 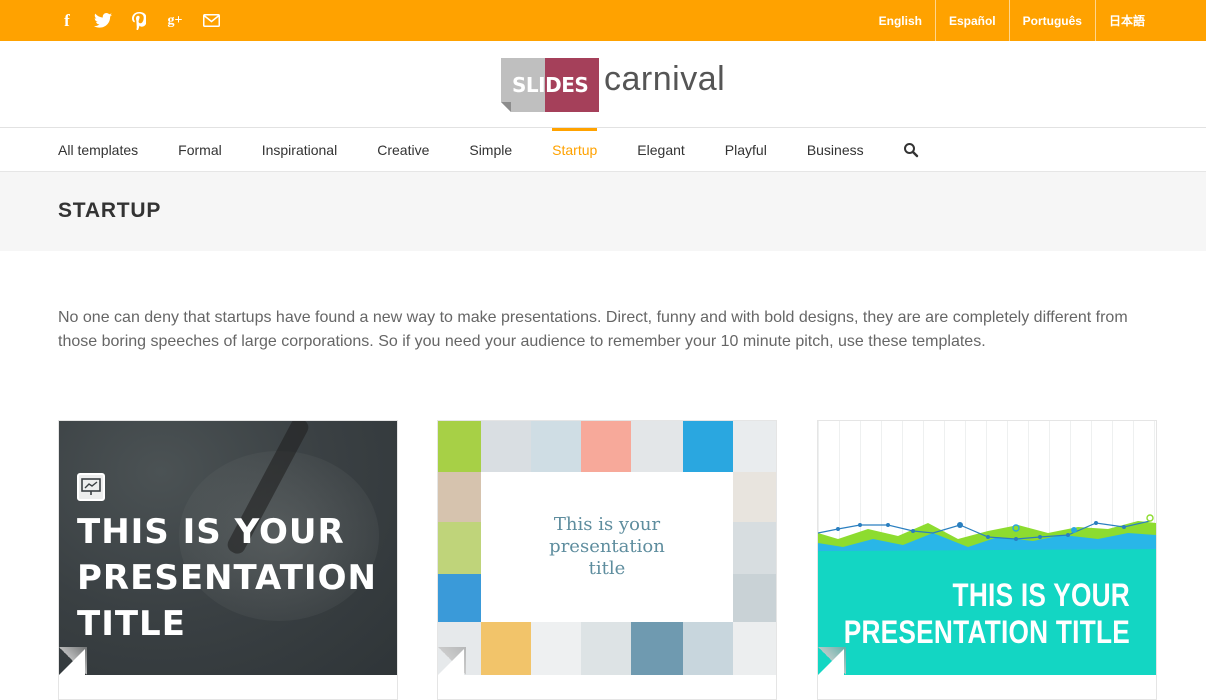 I want to click on lang-espanol: Español, so click(x=971, y=20).